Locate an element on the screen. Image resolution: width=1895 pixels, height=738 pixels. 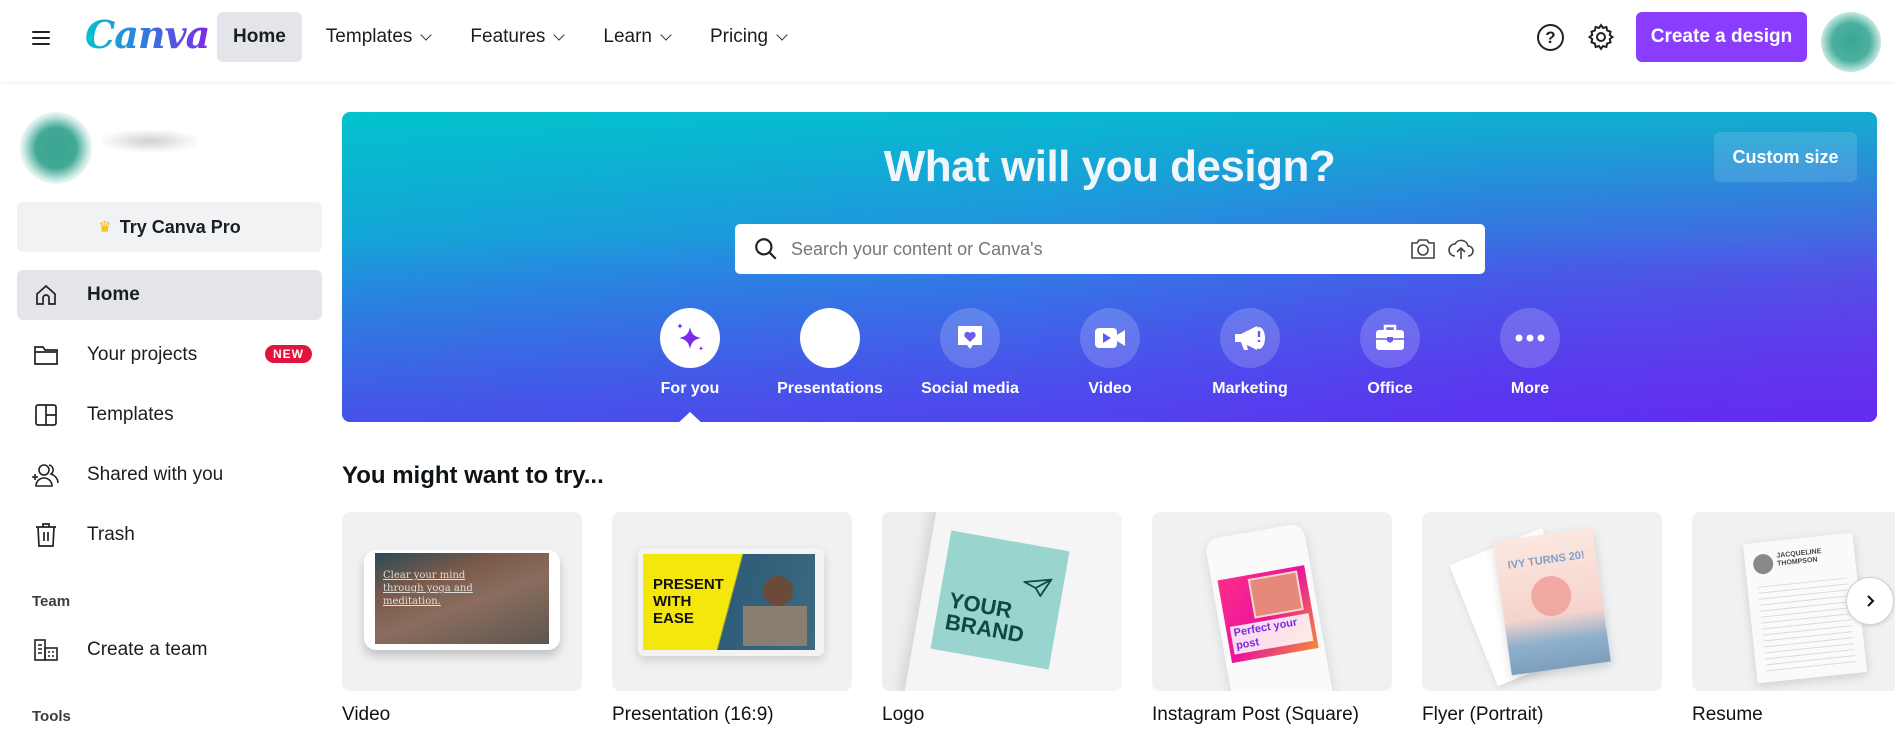
try-canva-pro-button: ♛ Try Canva Pro is located at coordinates (169, 227).